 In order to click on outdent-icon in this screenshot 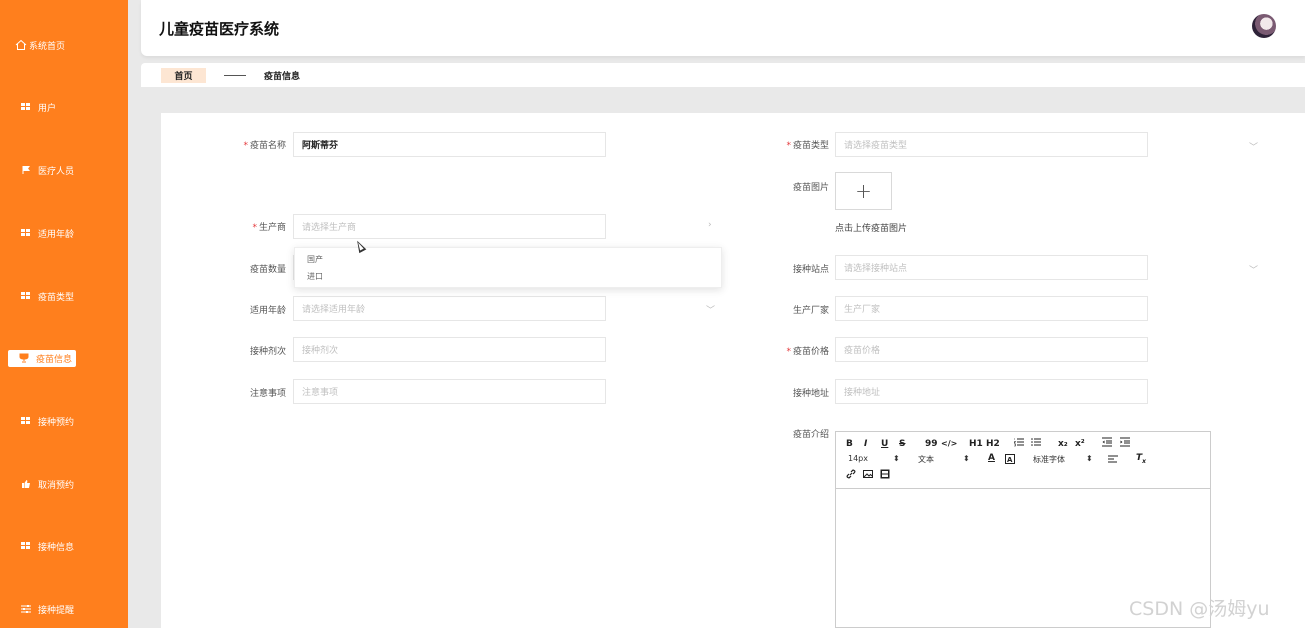, I will do `click(1107, 443)`.